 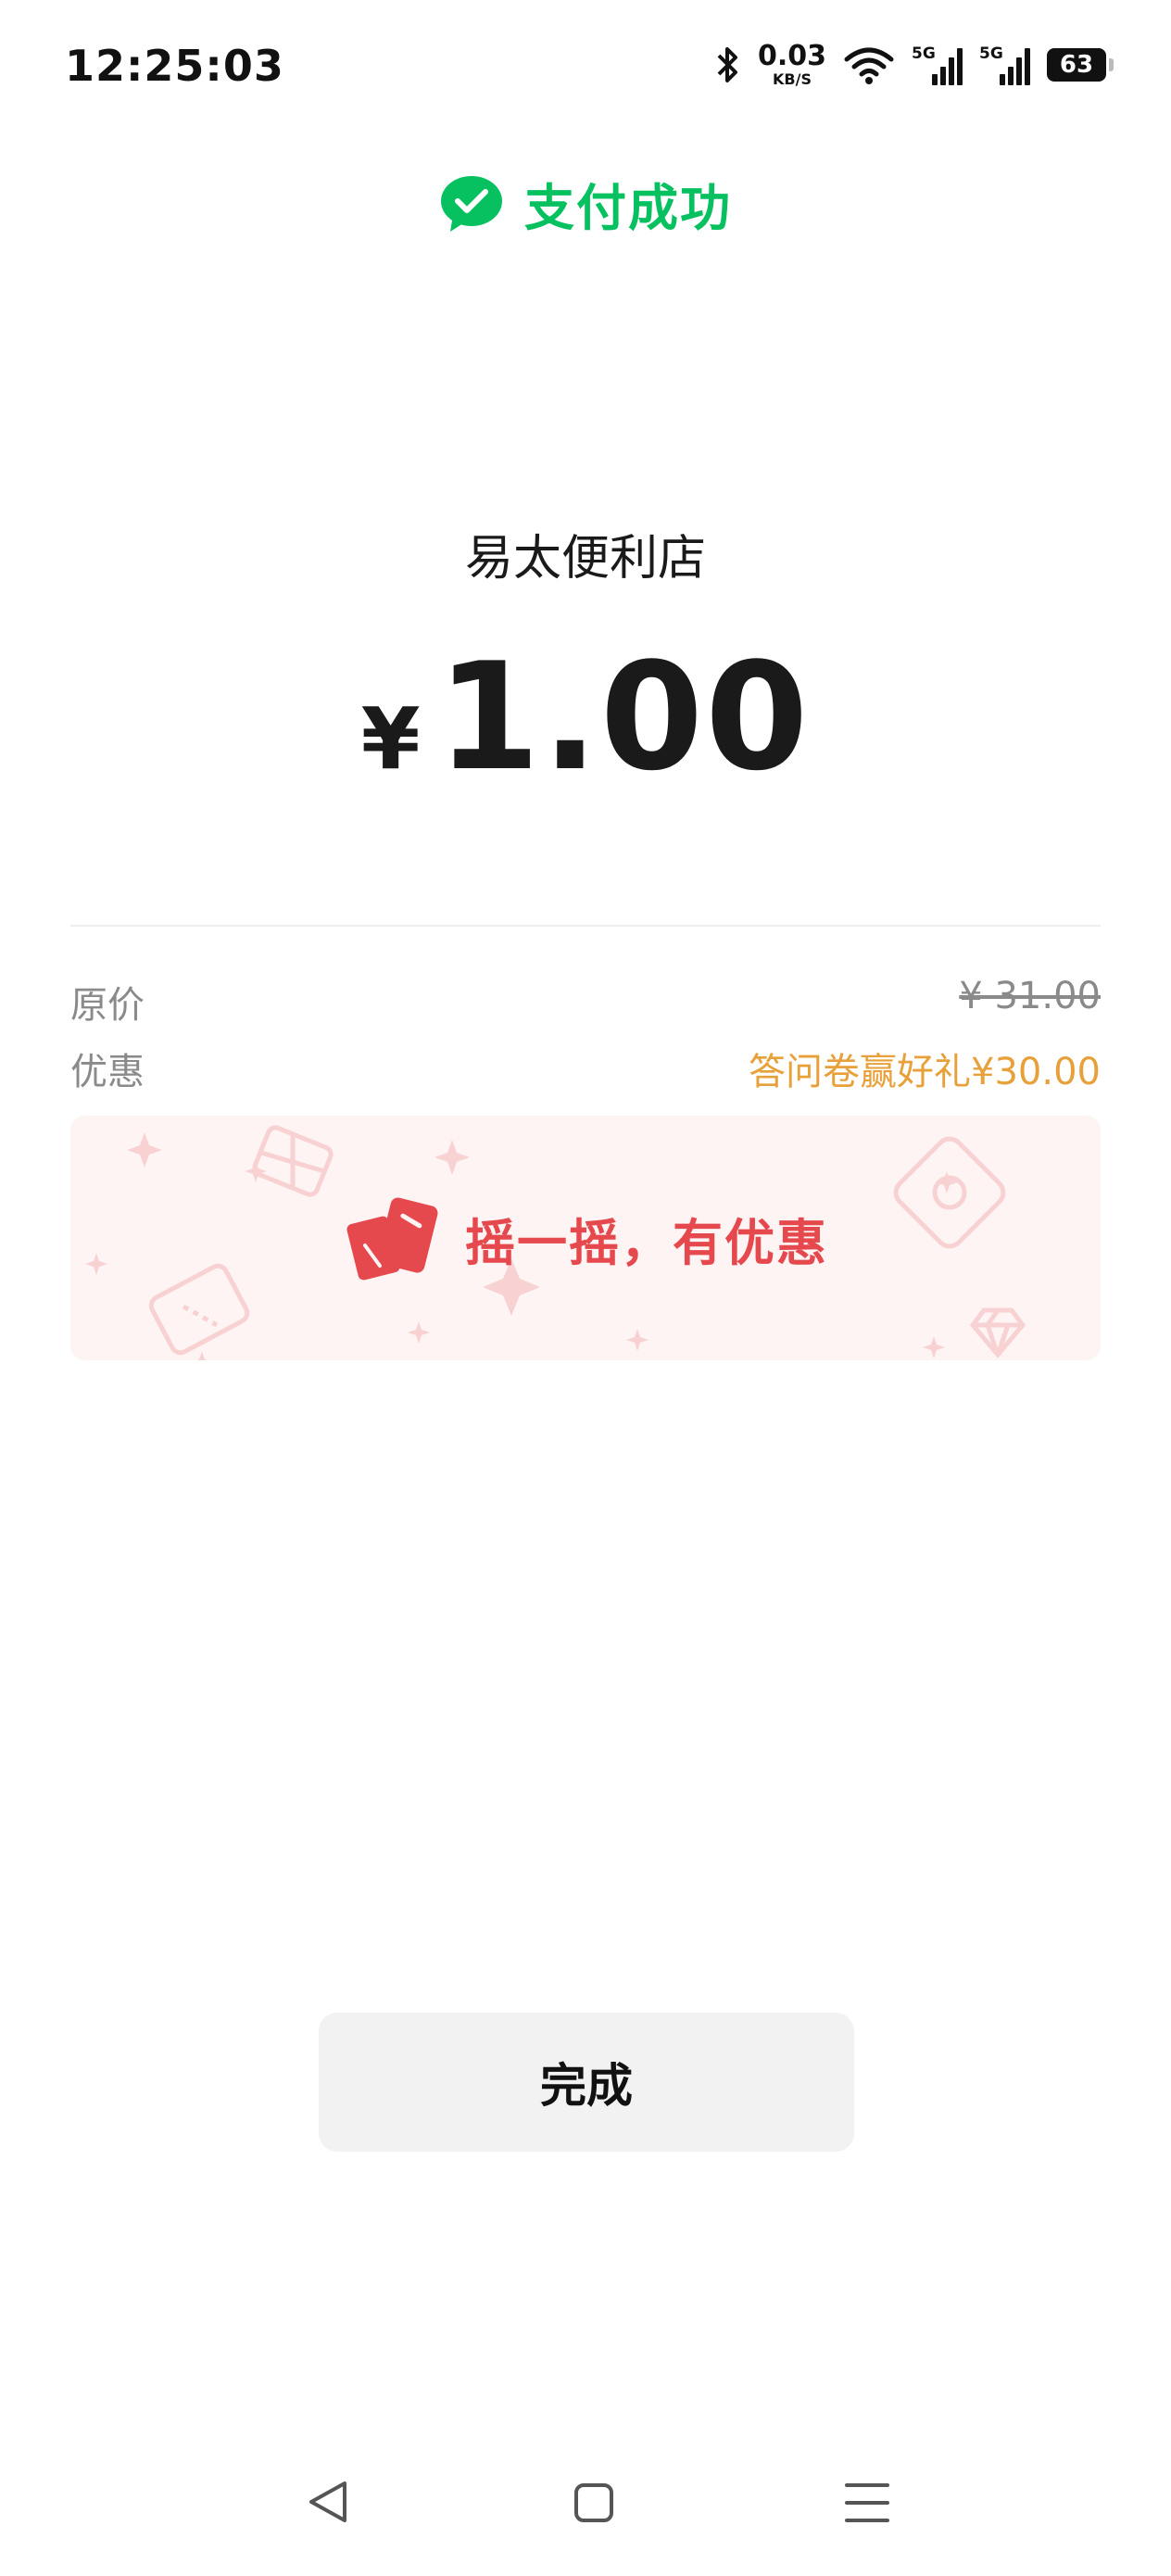 What do you see at coordinates (727, 64) in the screenshot?
I see `bluetooth-icon` at bounding box center [727, 64].